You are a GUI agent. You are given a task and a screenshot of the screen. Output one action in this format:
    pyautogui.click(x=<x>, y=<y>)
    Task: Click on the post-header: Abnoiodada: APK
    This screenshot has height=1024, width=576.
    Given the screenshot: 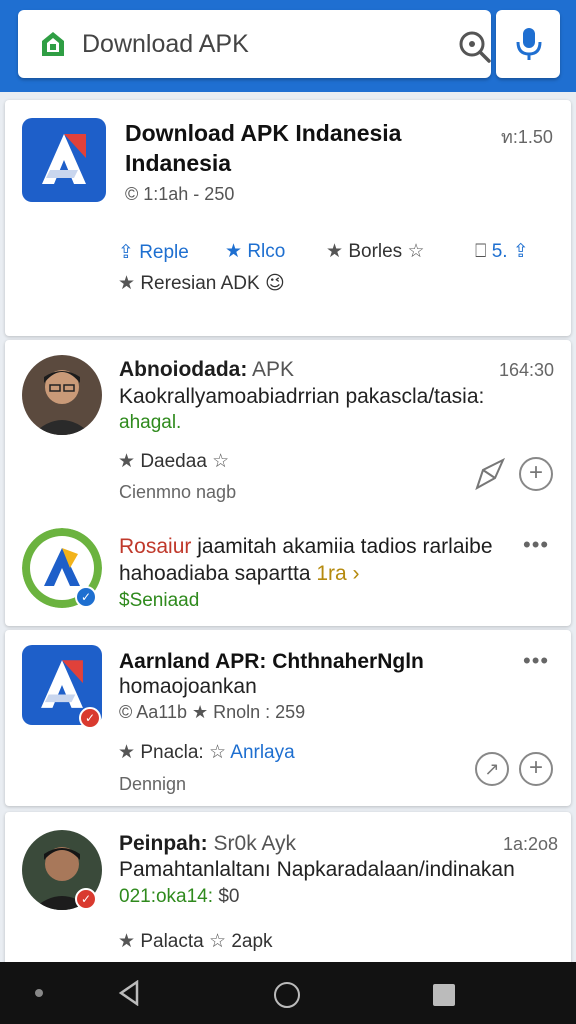 What is the action you would take?
    pyautogui.click(x=206, y=370)
    